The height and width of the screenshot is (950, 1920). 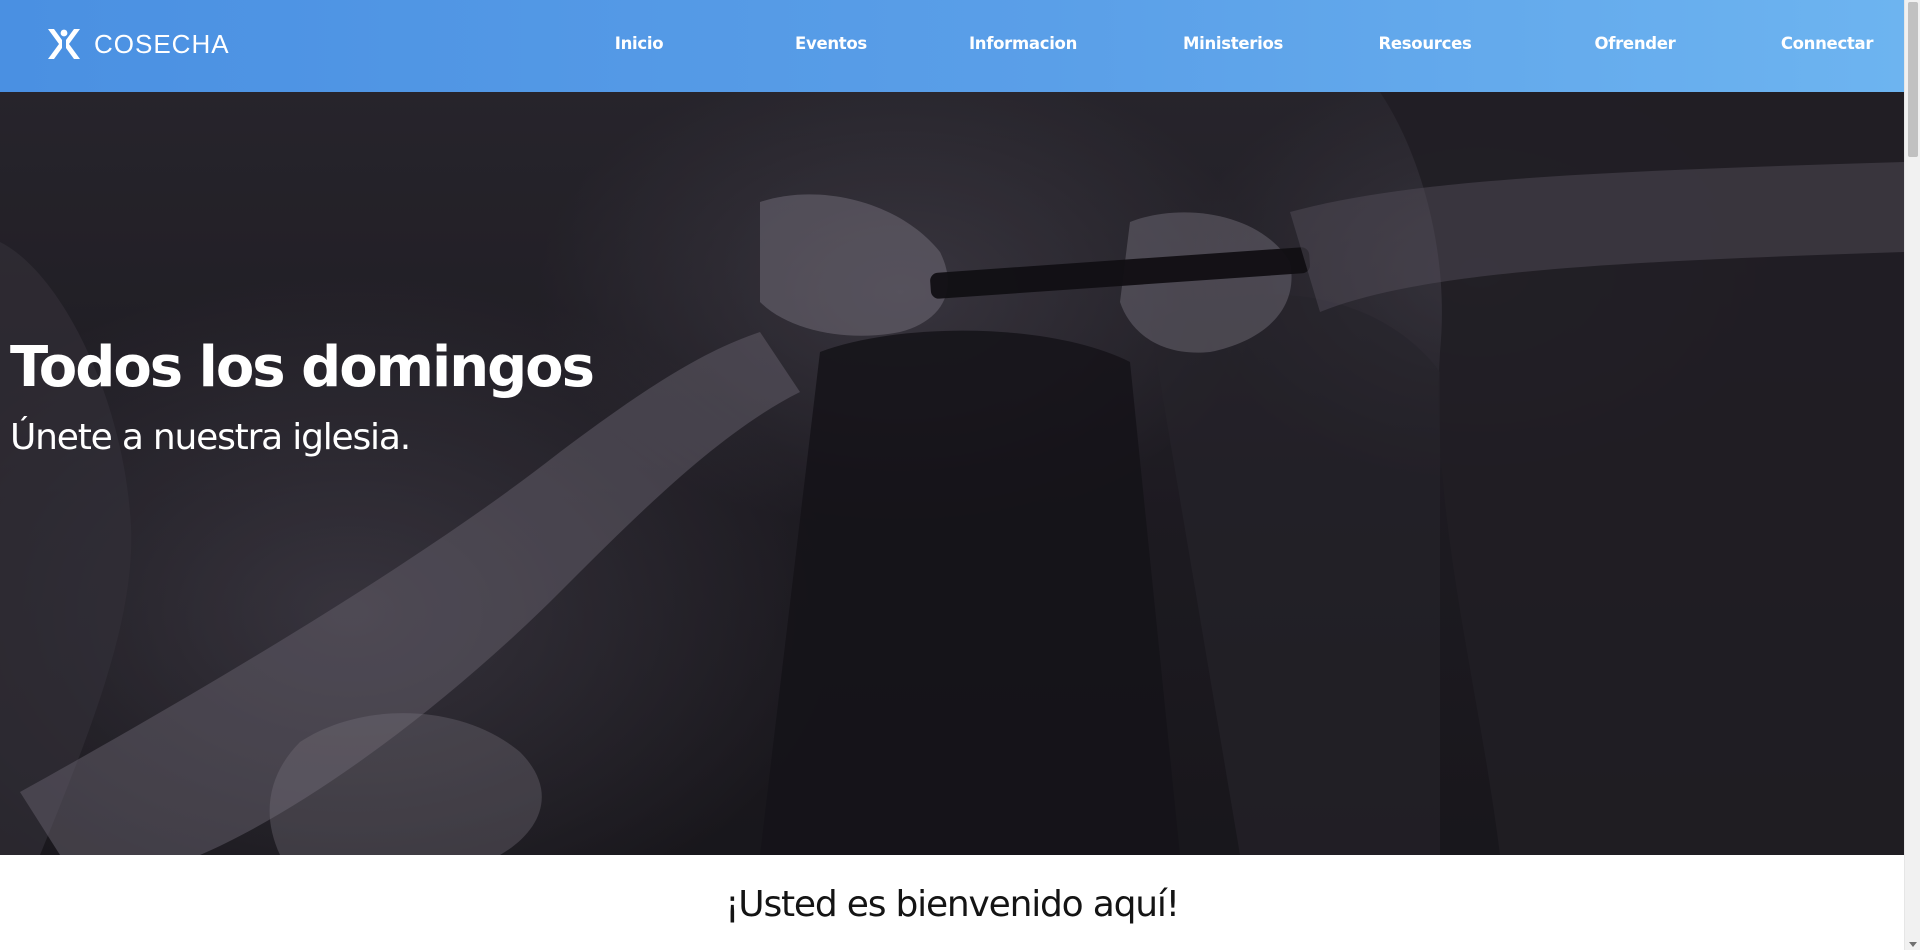 I want to click on scroll-down-arrow-icon, so click(x=1913, y=944).